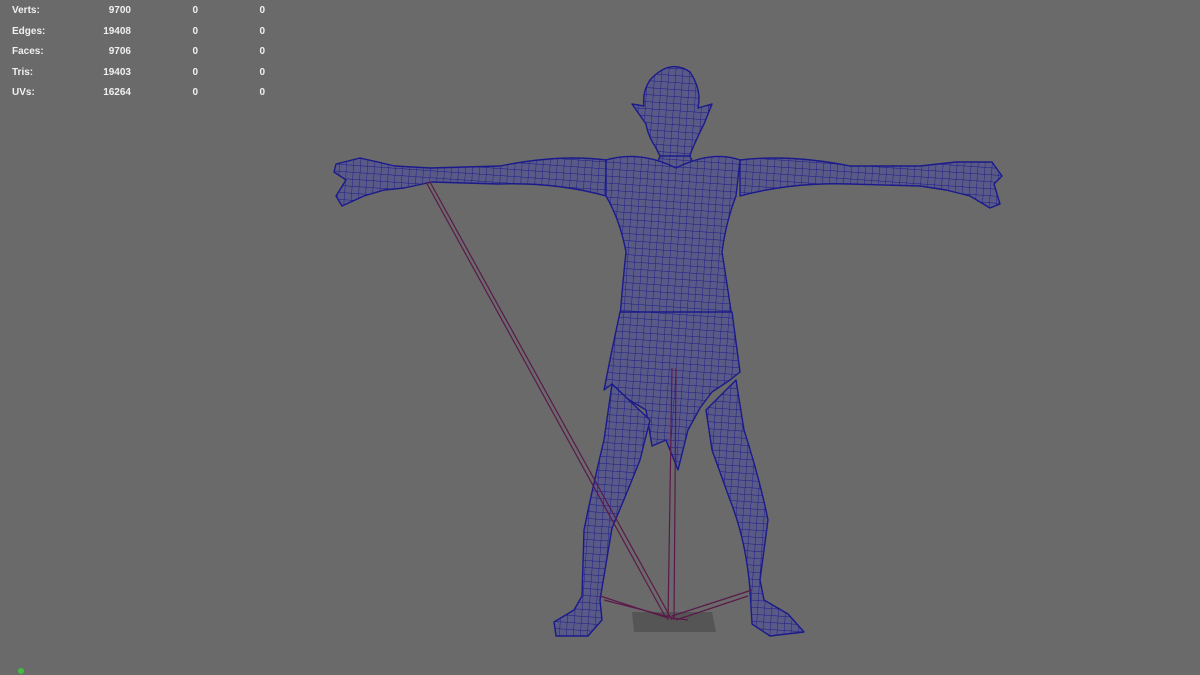 Image resolution: width=1200 pixels, height=675 pixels. Describe the element at coordinates (871, 183) in the screenshot. I see `mesh-arm-right` at that location.